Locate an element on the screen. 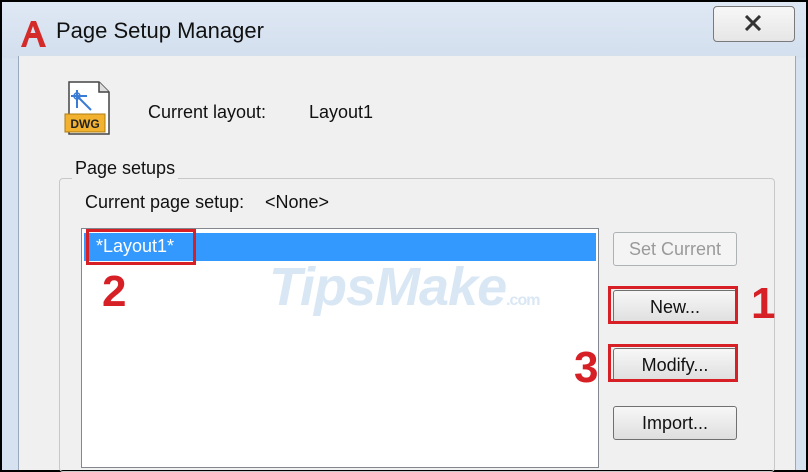 The width and height of the screenshot is (808, 472). watermark-text: TipsMake is located at coordinates (388, 287).